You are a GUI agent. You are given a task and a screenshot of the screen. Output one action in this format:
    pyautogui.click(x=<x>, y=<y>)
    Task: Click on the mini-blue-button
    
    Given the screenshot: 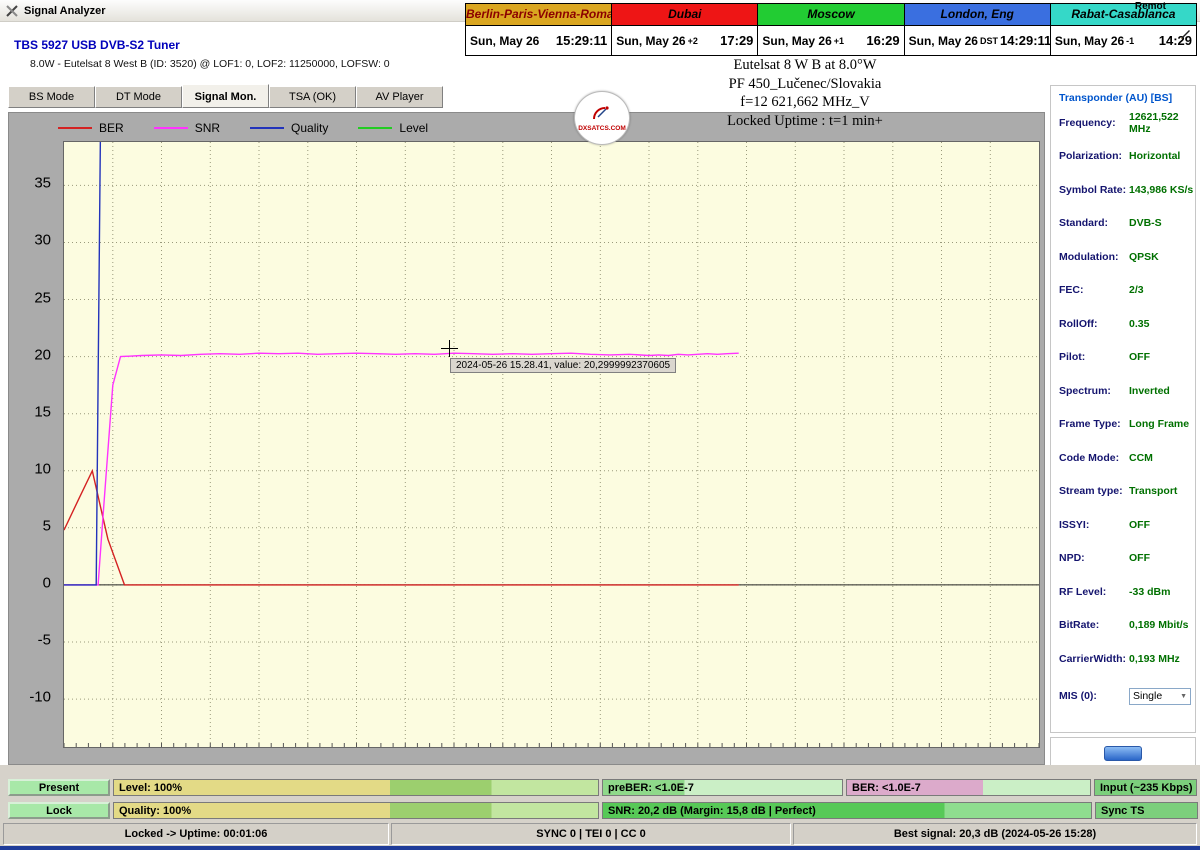 What is the action you would take?
    pyautogui.click(x=1123, y=753)
    